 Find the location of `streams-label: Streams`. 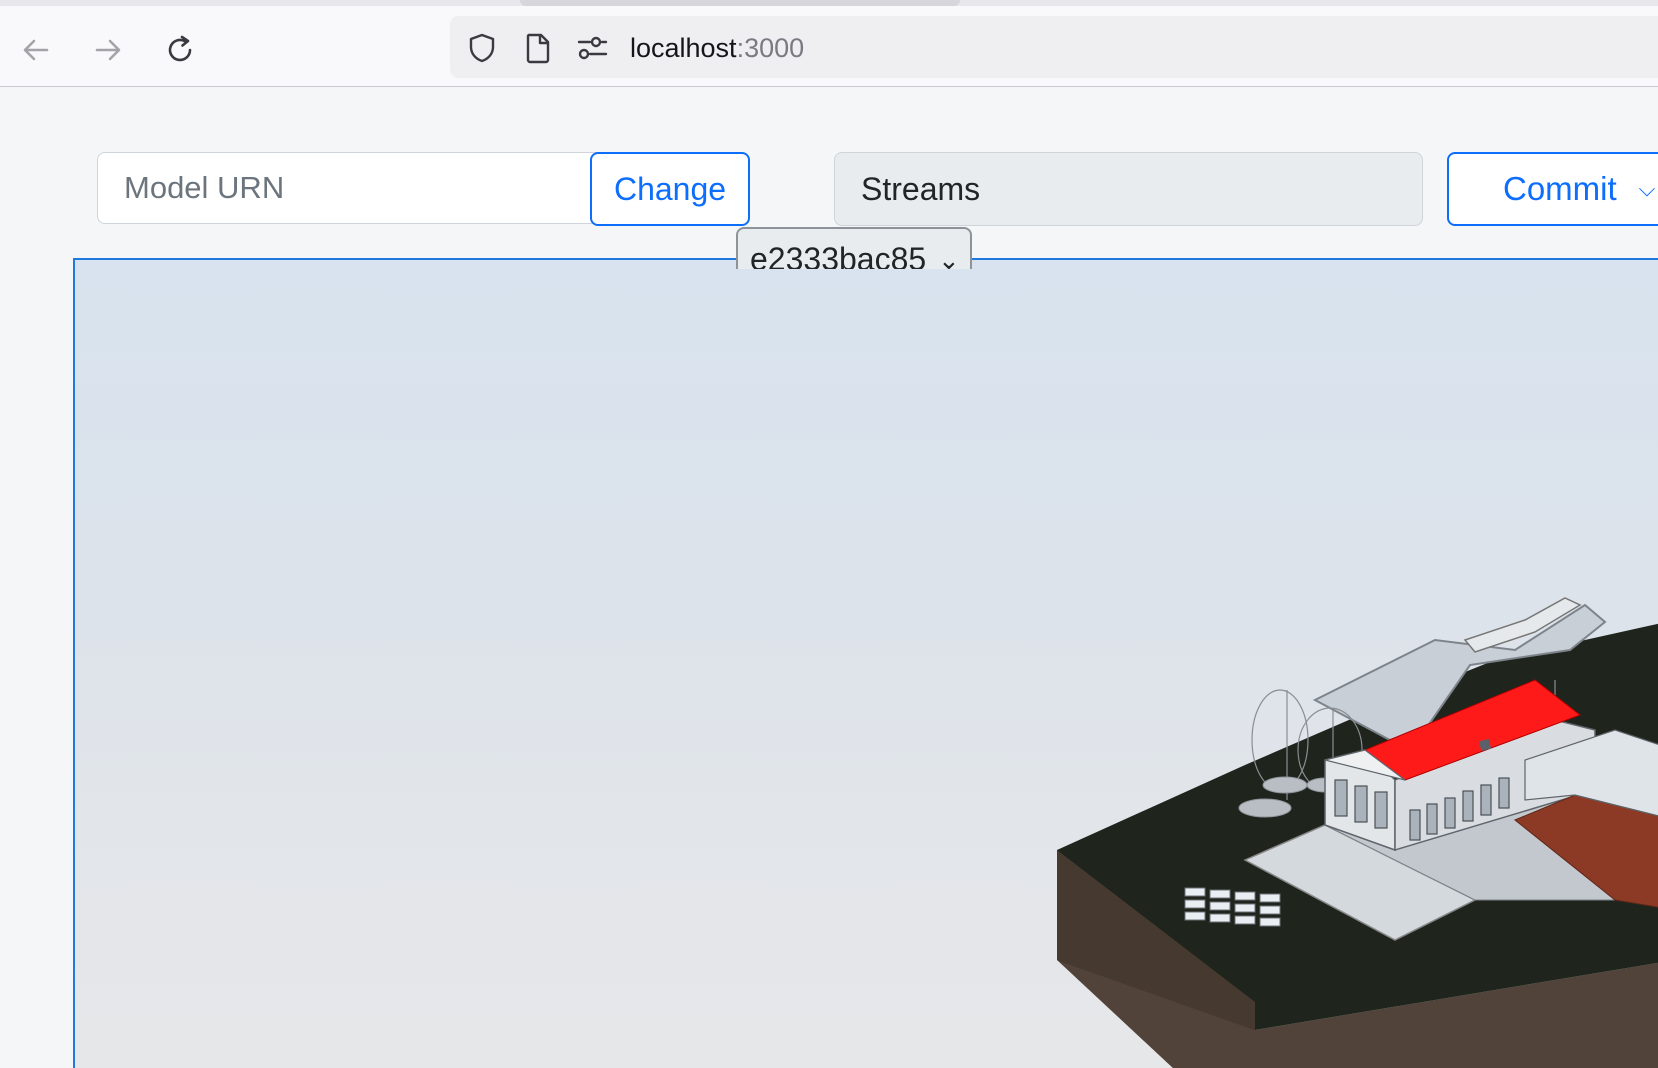

streams-label: Streams is located at coordinates (921, 188).